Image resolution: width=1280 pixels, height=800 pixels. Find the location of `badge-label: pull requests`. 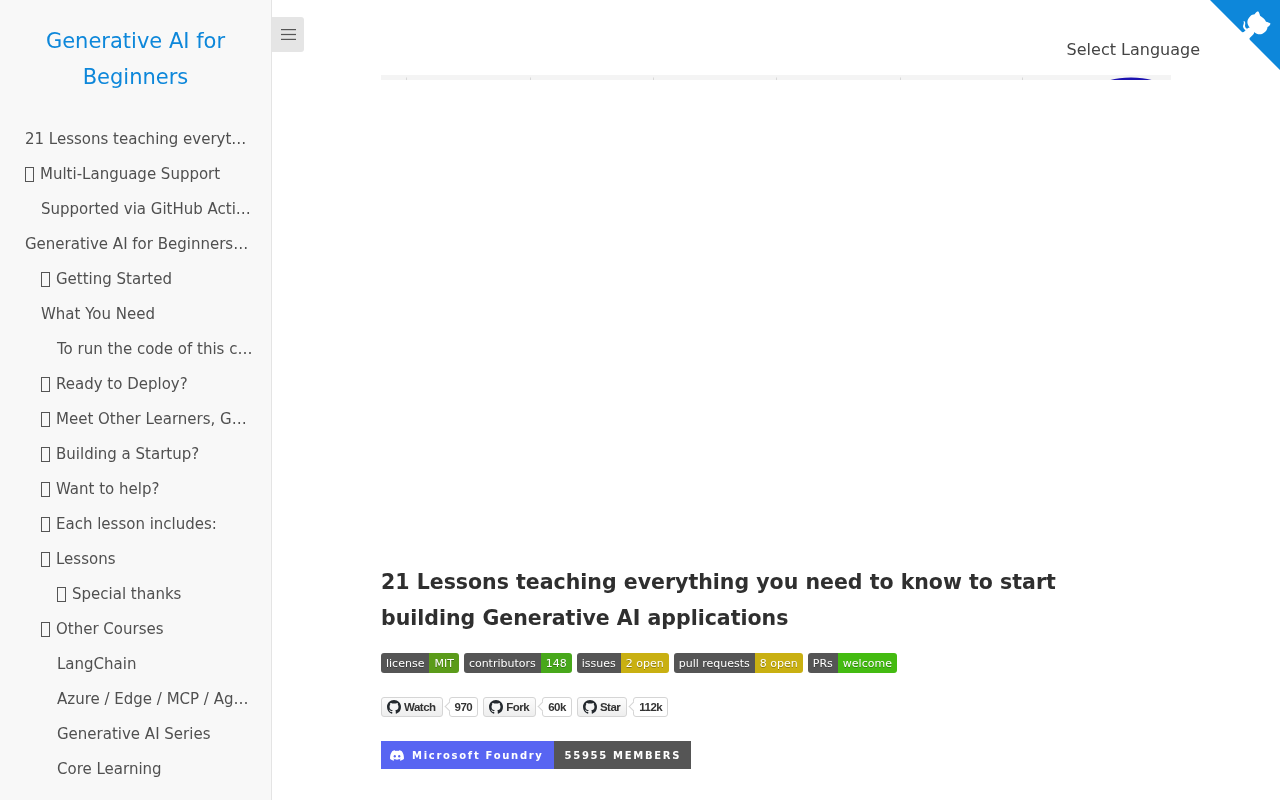

badge-label: pull requests is located at coordinates (714, 663).